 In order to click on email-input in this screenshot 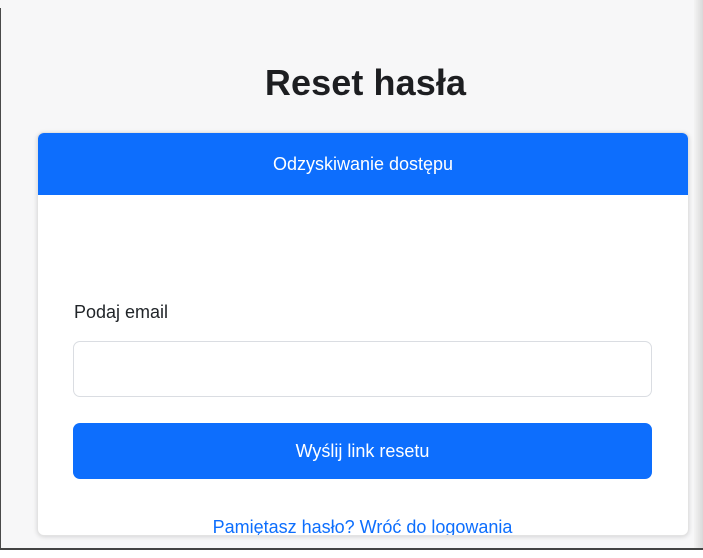, I will do `click(362, 369)`.